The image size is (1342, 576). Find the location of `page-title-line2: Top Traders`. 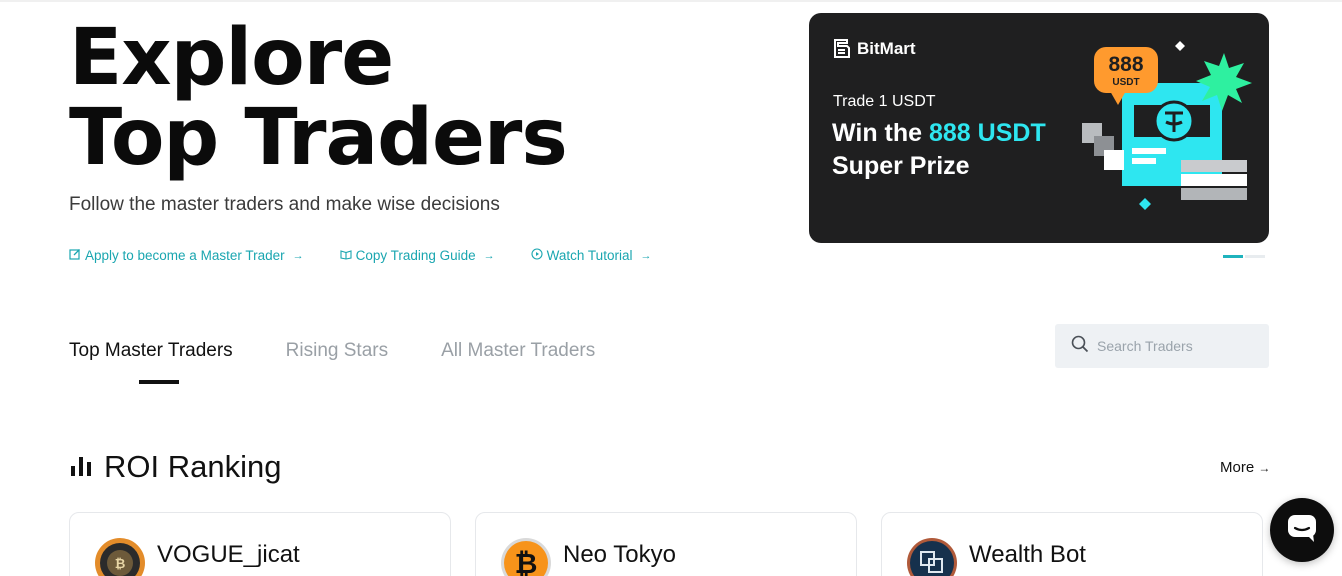

page-title-line2: Top Traders is located at coordinates (318, 138).